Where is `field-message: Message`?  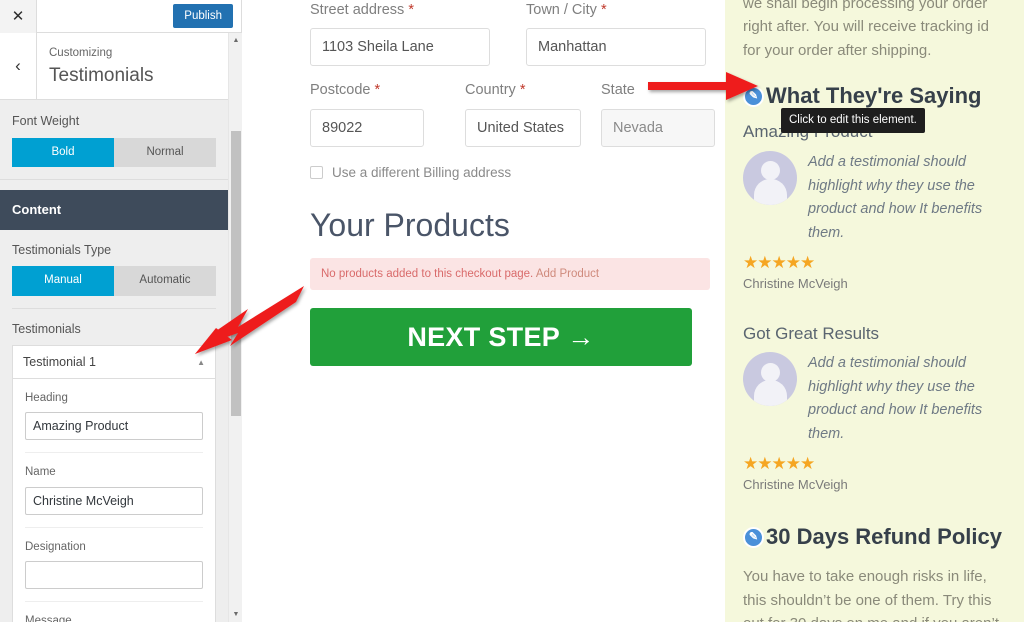
field-message: Message is located at coordinates (114, 612).